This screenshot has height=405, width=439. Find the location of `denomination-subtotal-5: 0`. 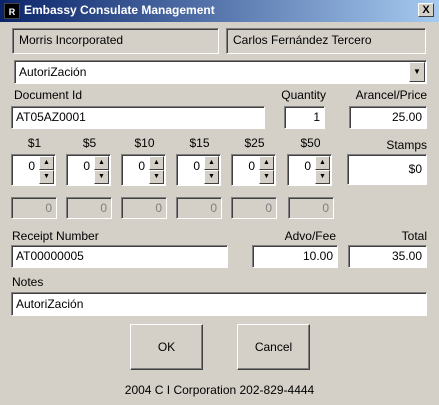

denomination-subtotal-5: 0 is located at coordinates (89, 208).